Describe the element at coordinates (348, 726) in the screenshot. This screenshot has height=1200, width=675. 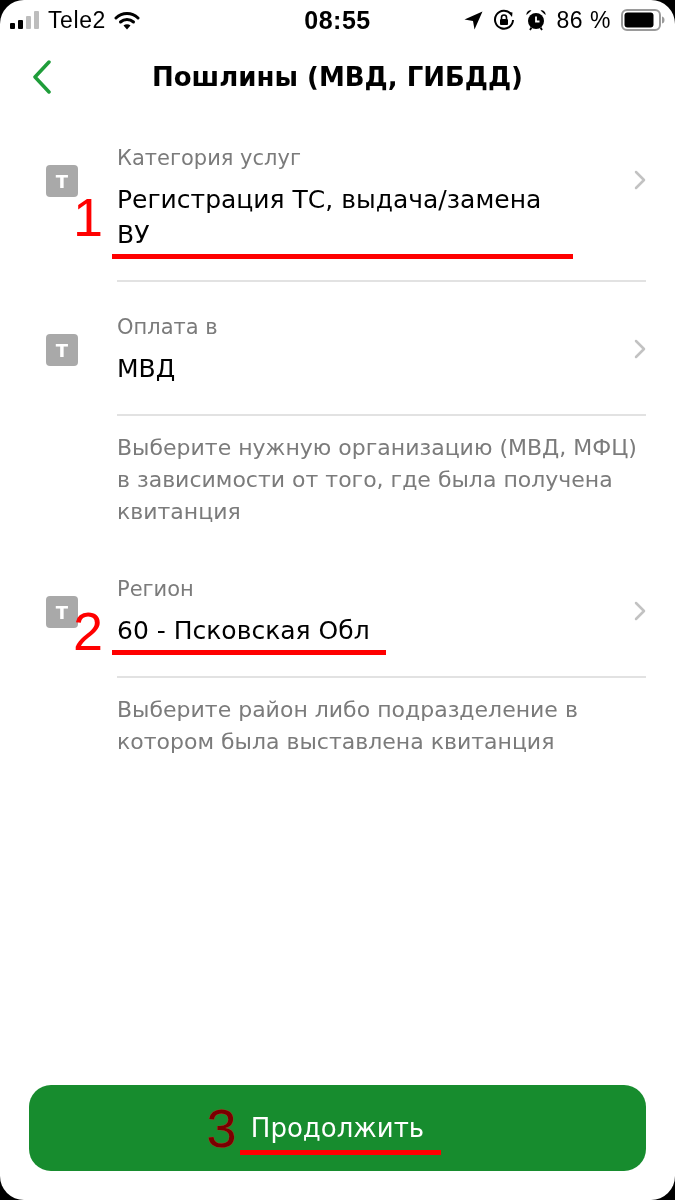
I see `hint-text: Выберите район либо подразделение в котором была выставлена квитанция` at that location.